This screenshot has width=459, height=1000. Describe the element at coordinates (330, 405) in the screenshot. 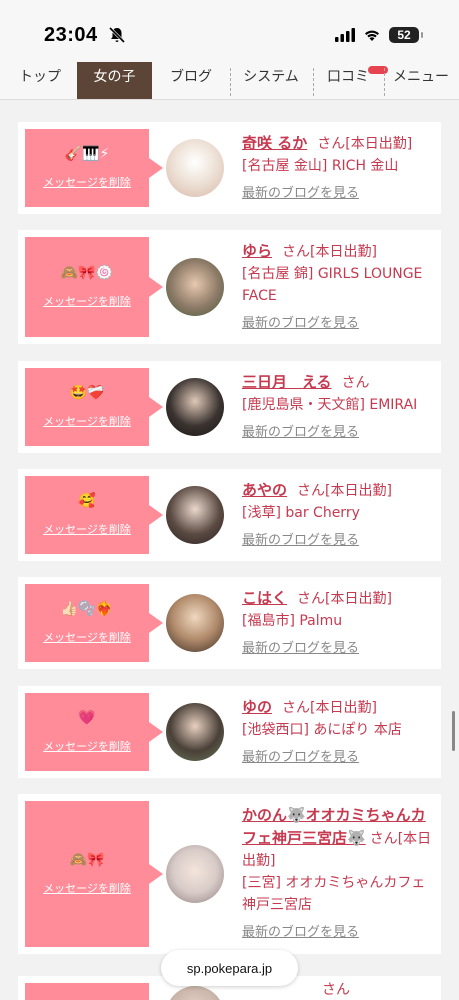

I see `shop-name: [鹿児島県・天文館] EMIRAI` at that location.